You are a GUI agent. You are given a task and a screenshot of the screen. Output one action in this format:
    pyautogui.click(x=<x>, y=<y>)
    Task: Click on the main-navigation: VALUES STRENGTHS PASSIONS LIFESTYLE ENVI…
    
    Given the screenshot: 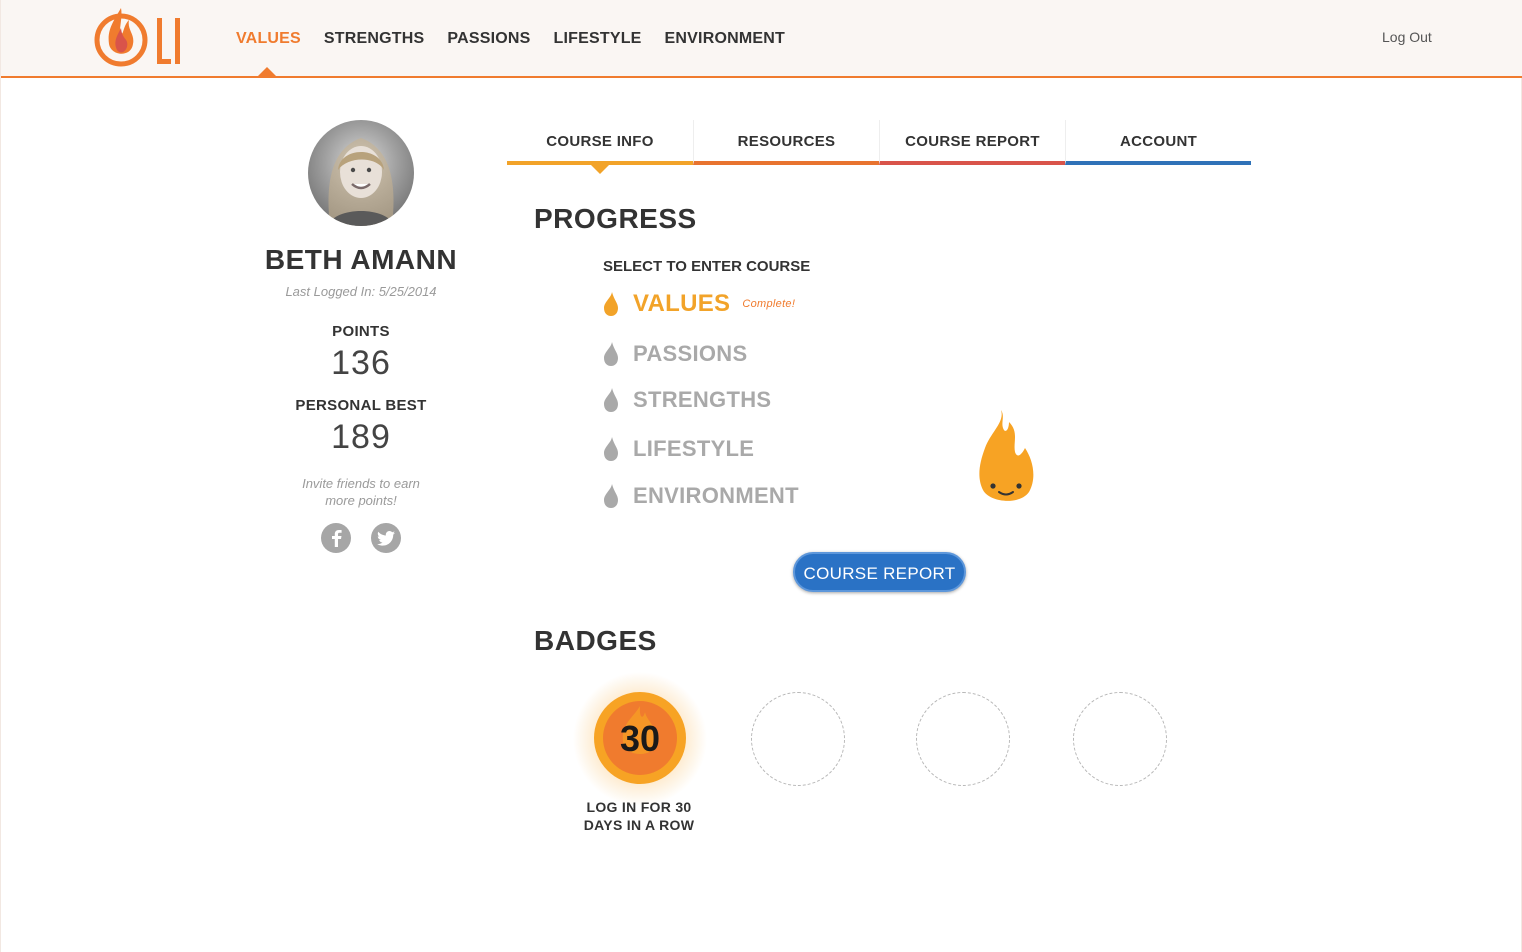 What is the action you would take?
    pyautogui.click(x=522, y=39)
    